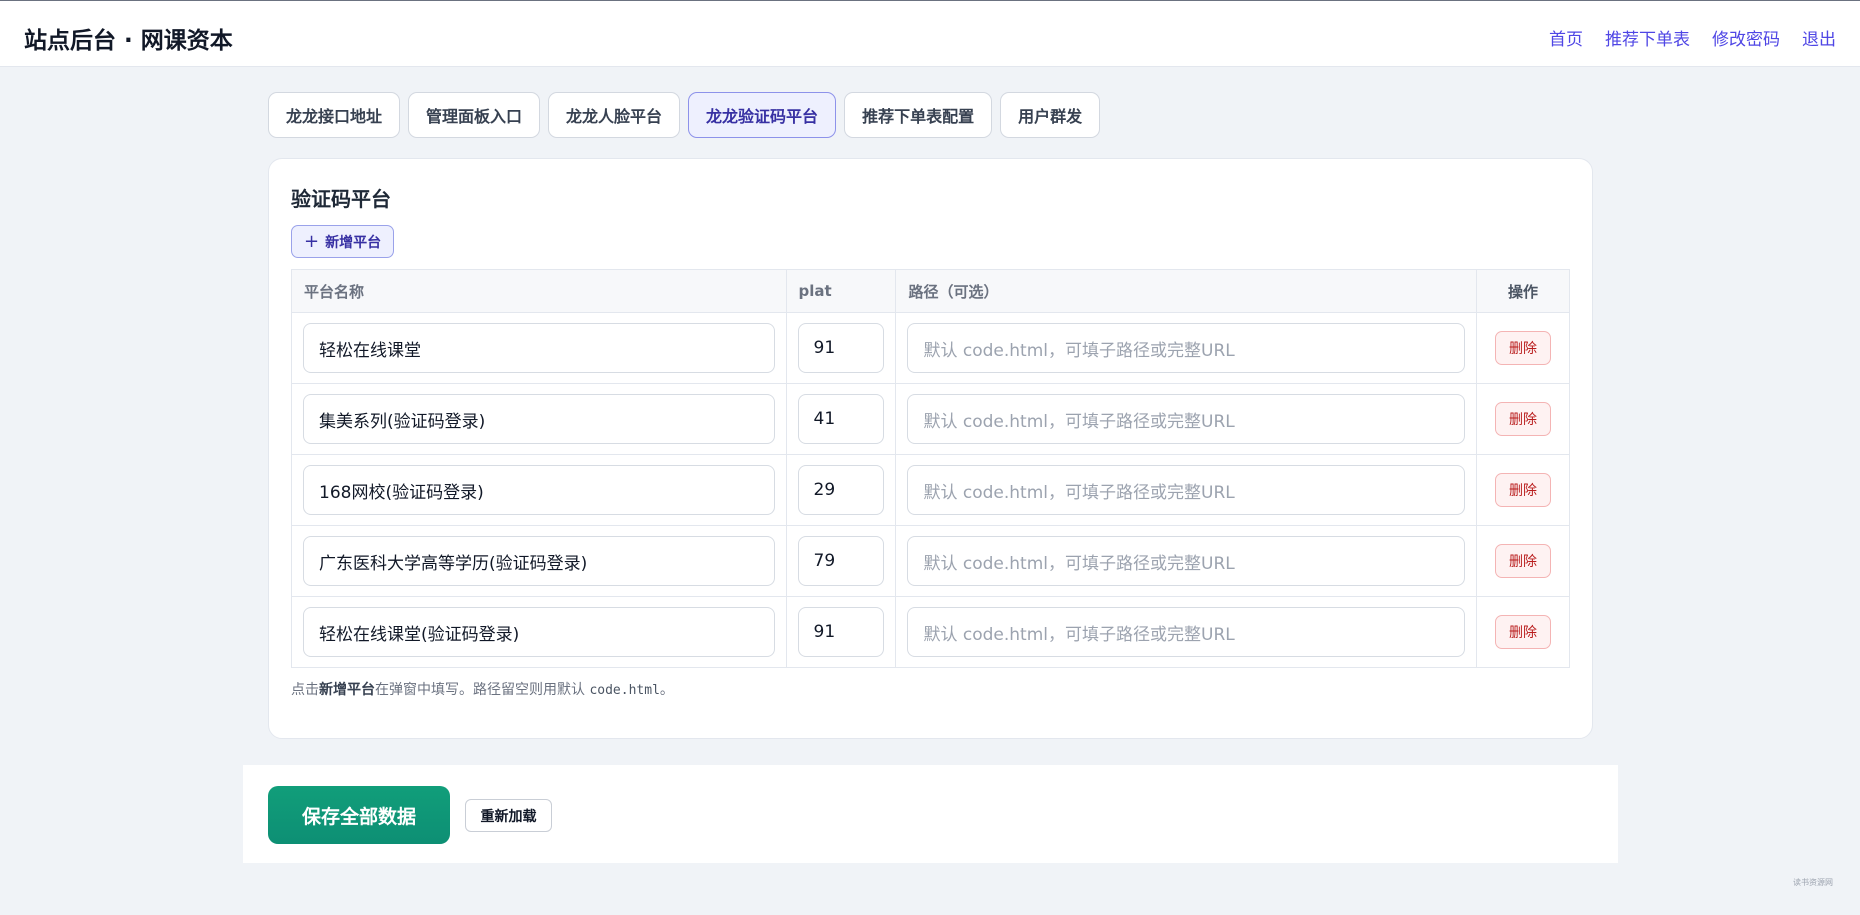  Describe the element at coordinates (341, 199) in the screenshot. I see `panel-title: 验证码平台` at that location.